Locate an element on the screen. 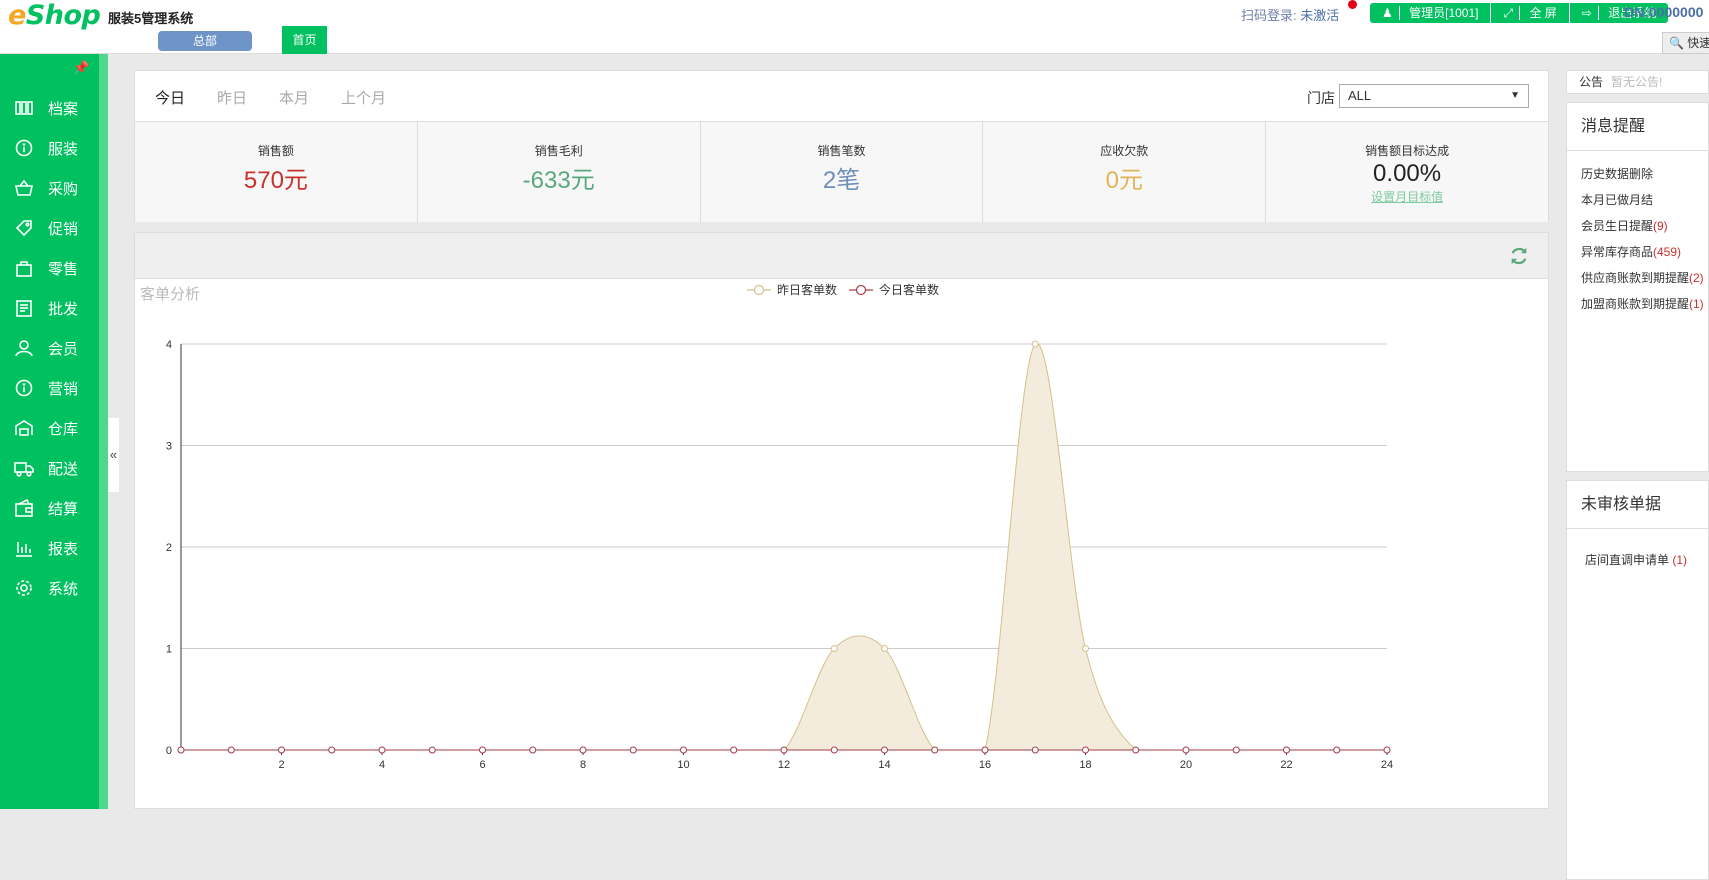  y-tick-label: 0 is located at coordinates (169, 751).